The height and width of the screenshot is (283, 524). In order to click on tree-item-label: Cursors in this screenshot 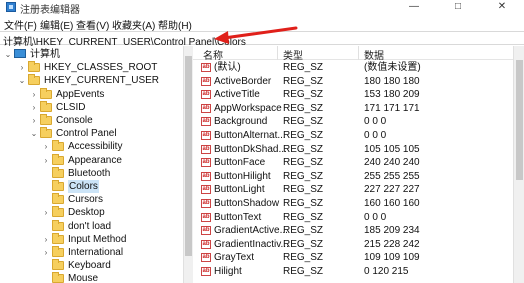, I will do `click(86, 200)`.